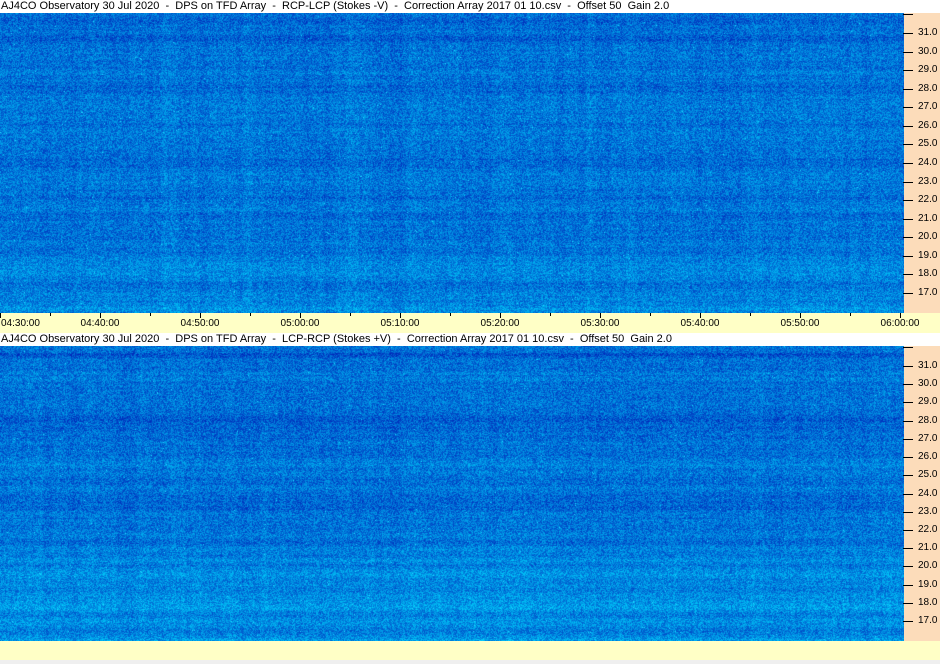  Describe the element at coordinates (300, 323) in the screenshot. I see `time-tick-label: 05:00:00` at that location.